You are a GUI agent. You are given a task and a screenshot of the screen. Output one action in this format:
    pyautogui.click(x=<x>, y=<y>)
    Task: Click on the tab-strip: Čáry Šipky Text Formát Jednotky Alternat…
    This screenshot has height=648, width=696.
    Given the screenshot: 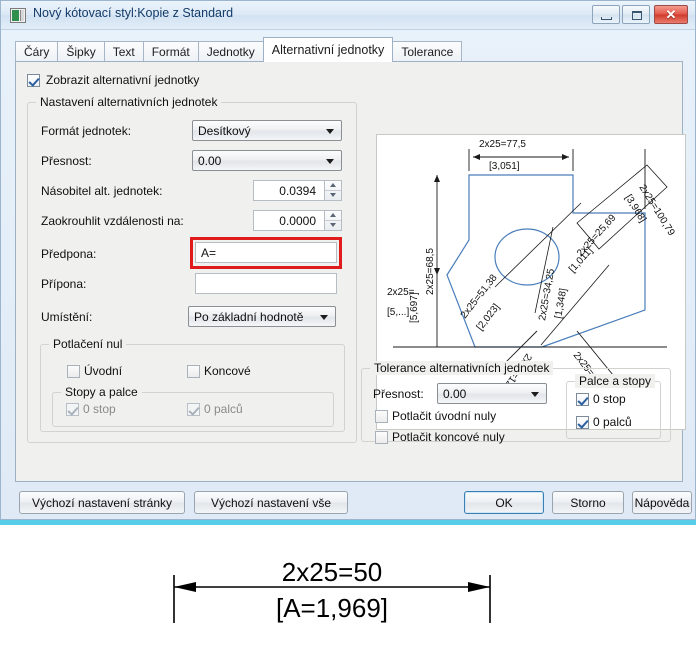 What is the action you would take?
    pyautogui.click(x=239, y=49)
    